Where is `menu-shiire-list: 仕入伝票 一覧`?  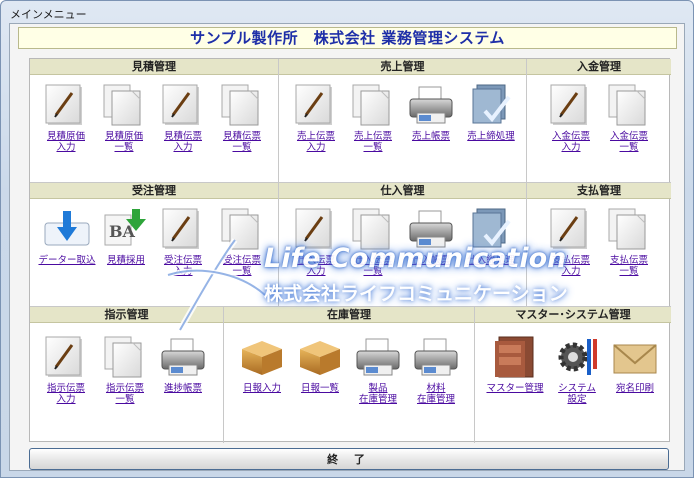 menu-shiire-list: 仕入伝票 一覧 is located at coordinates (373, 242).